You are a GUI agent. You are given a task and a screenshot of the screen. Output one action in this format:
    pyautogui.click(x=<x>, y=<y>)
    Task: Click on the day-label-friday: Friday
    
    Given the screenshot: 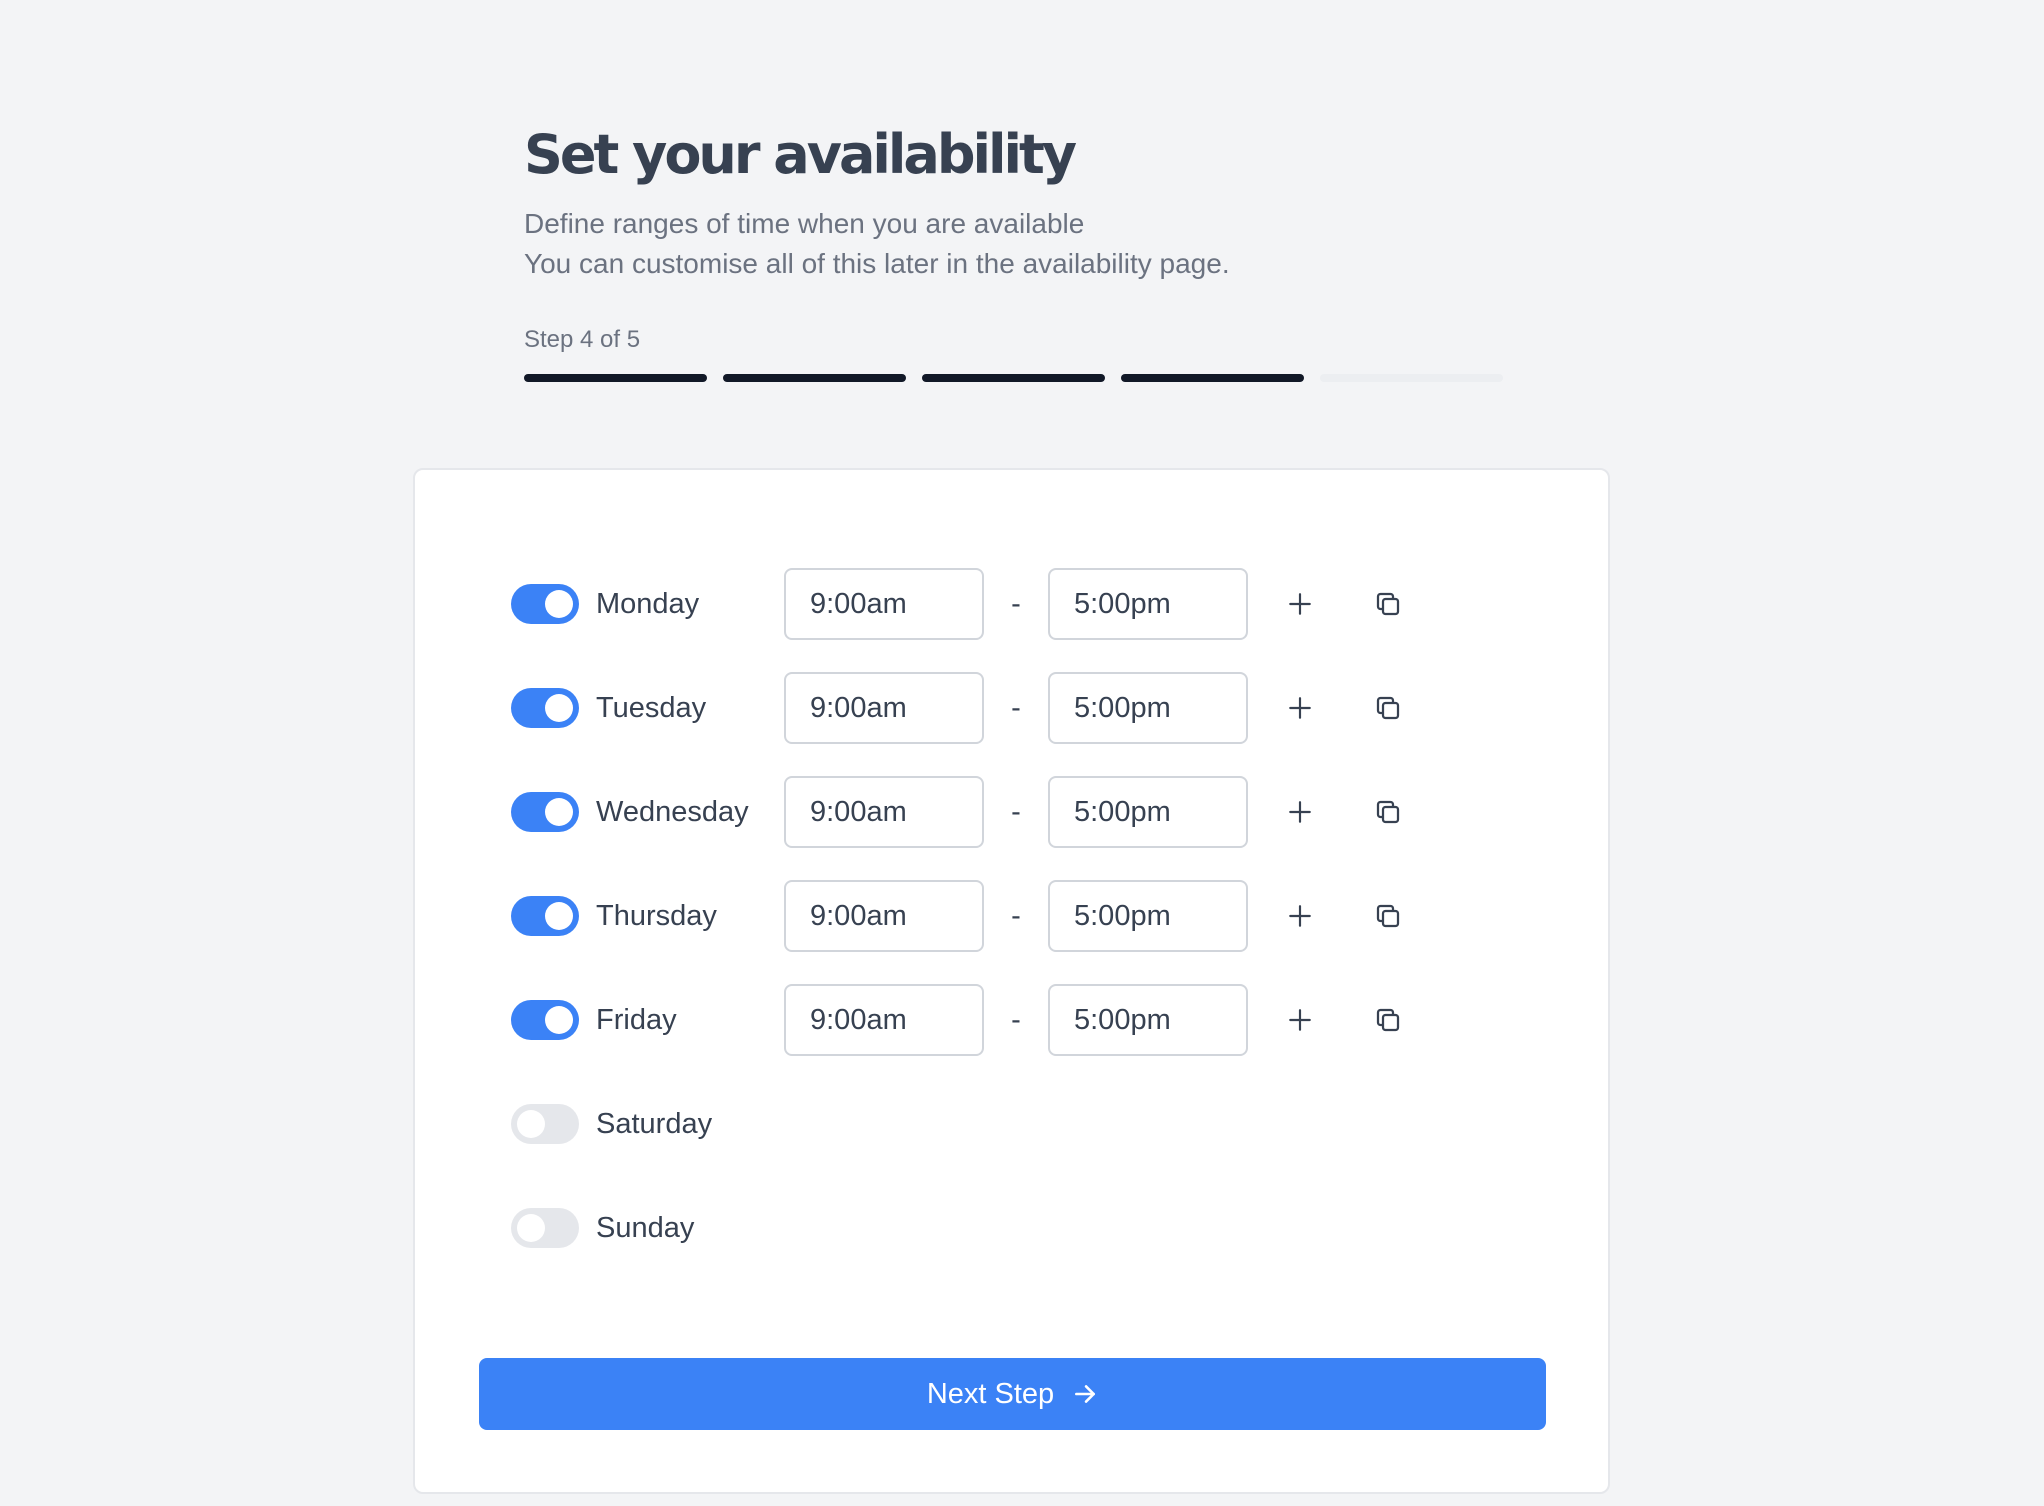 What is the action you would take?
    pyautogui.click(x=636, y=1019)
    